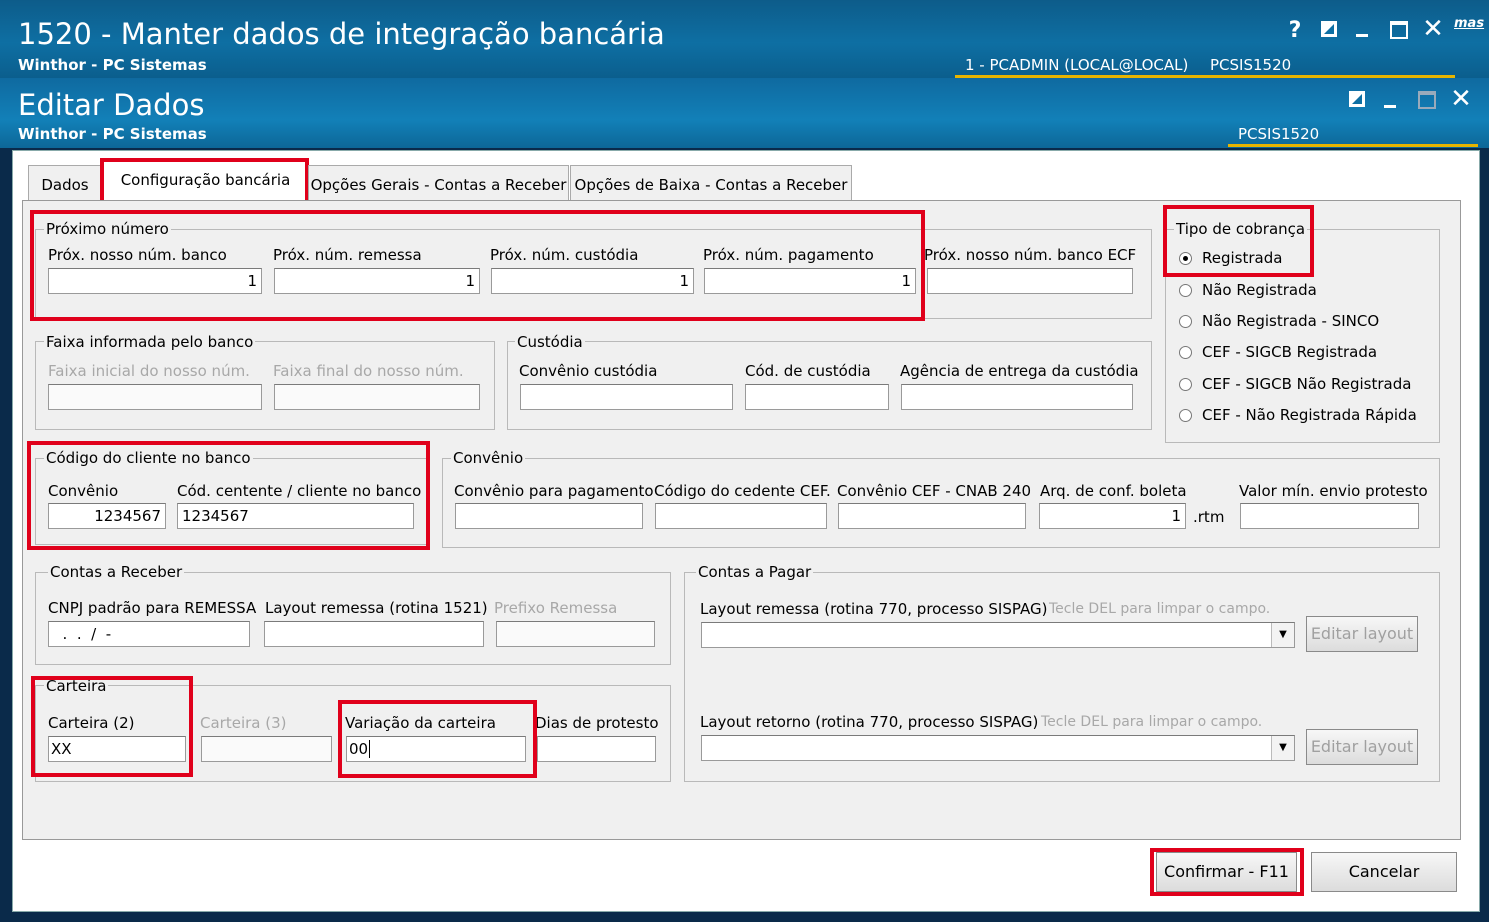  I want to click on cedente-cef-input, so click(741, 516).